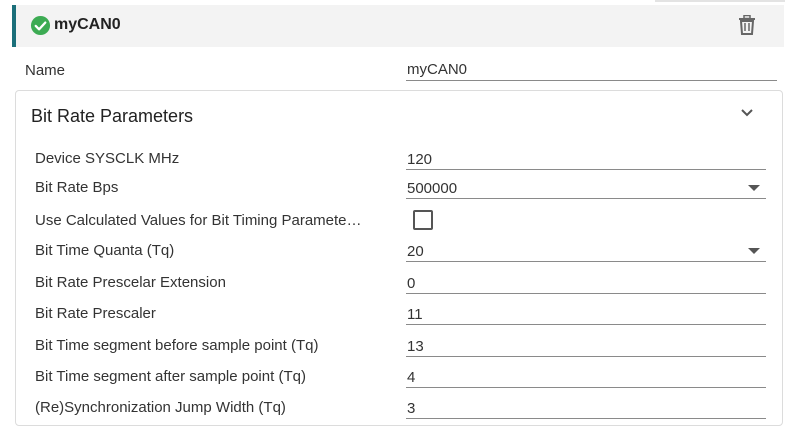 This screenshot has width=796, height=431. Describe the element at coordinates (432, 188) in the screenshot. I see `bit-rate-value: 500000` at that location.